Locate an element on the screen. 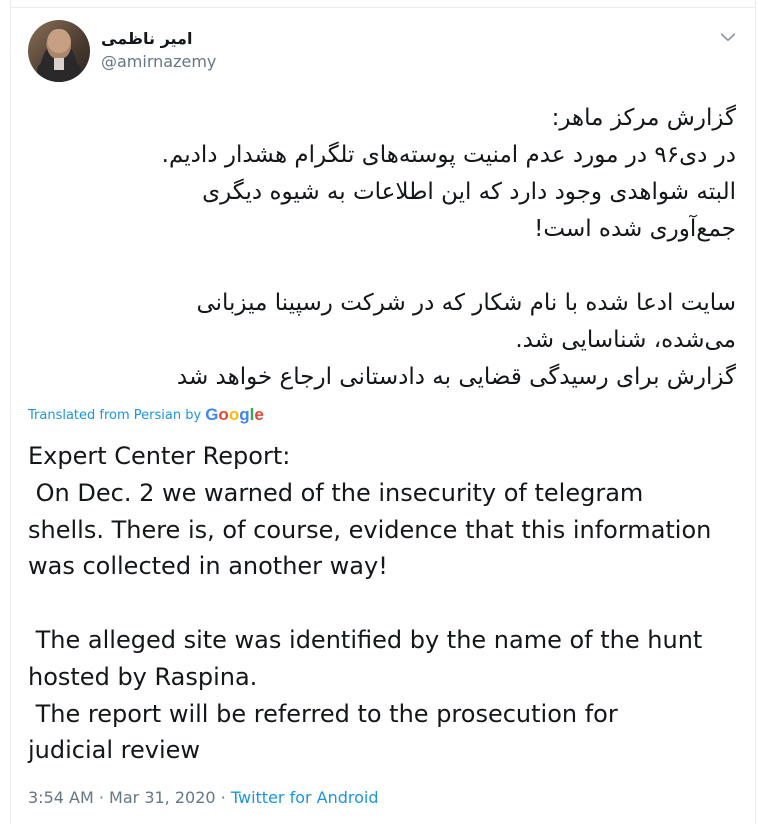  tweet-date: Mar 31, 2020 is located at coordinates (162, 797).